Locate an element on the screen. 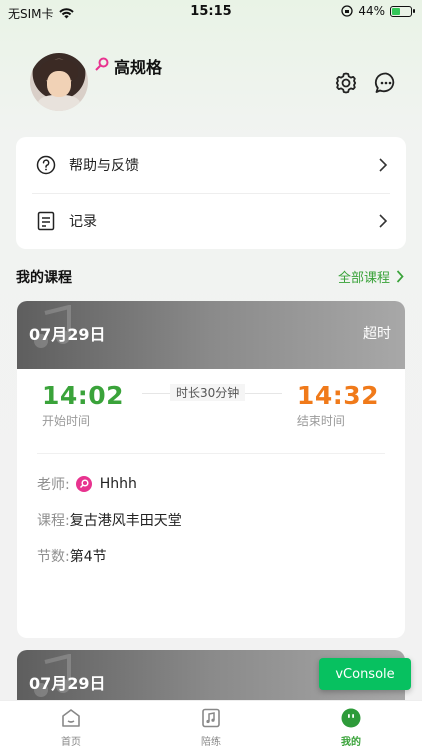 The height and width of the screenshot is (750, 422). status-bar: 无SIM卡 15:15 44% is located at coordinates (211, 13).